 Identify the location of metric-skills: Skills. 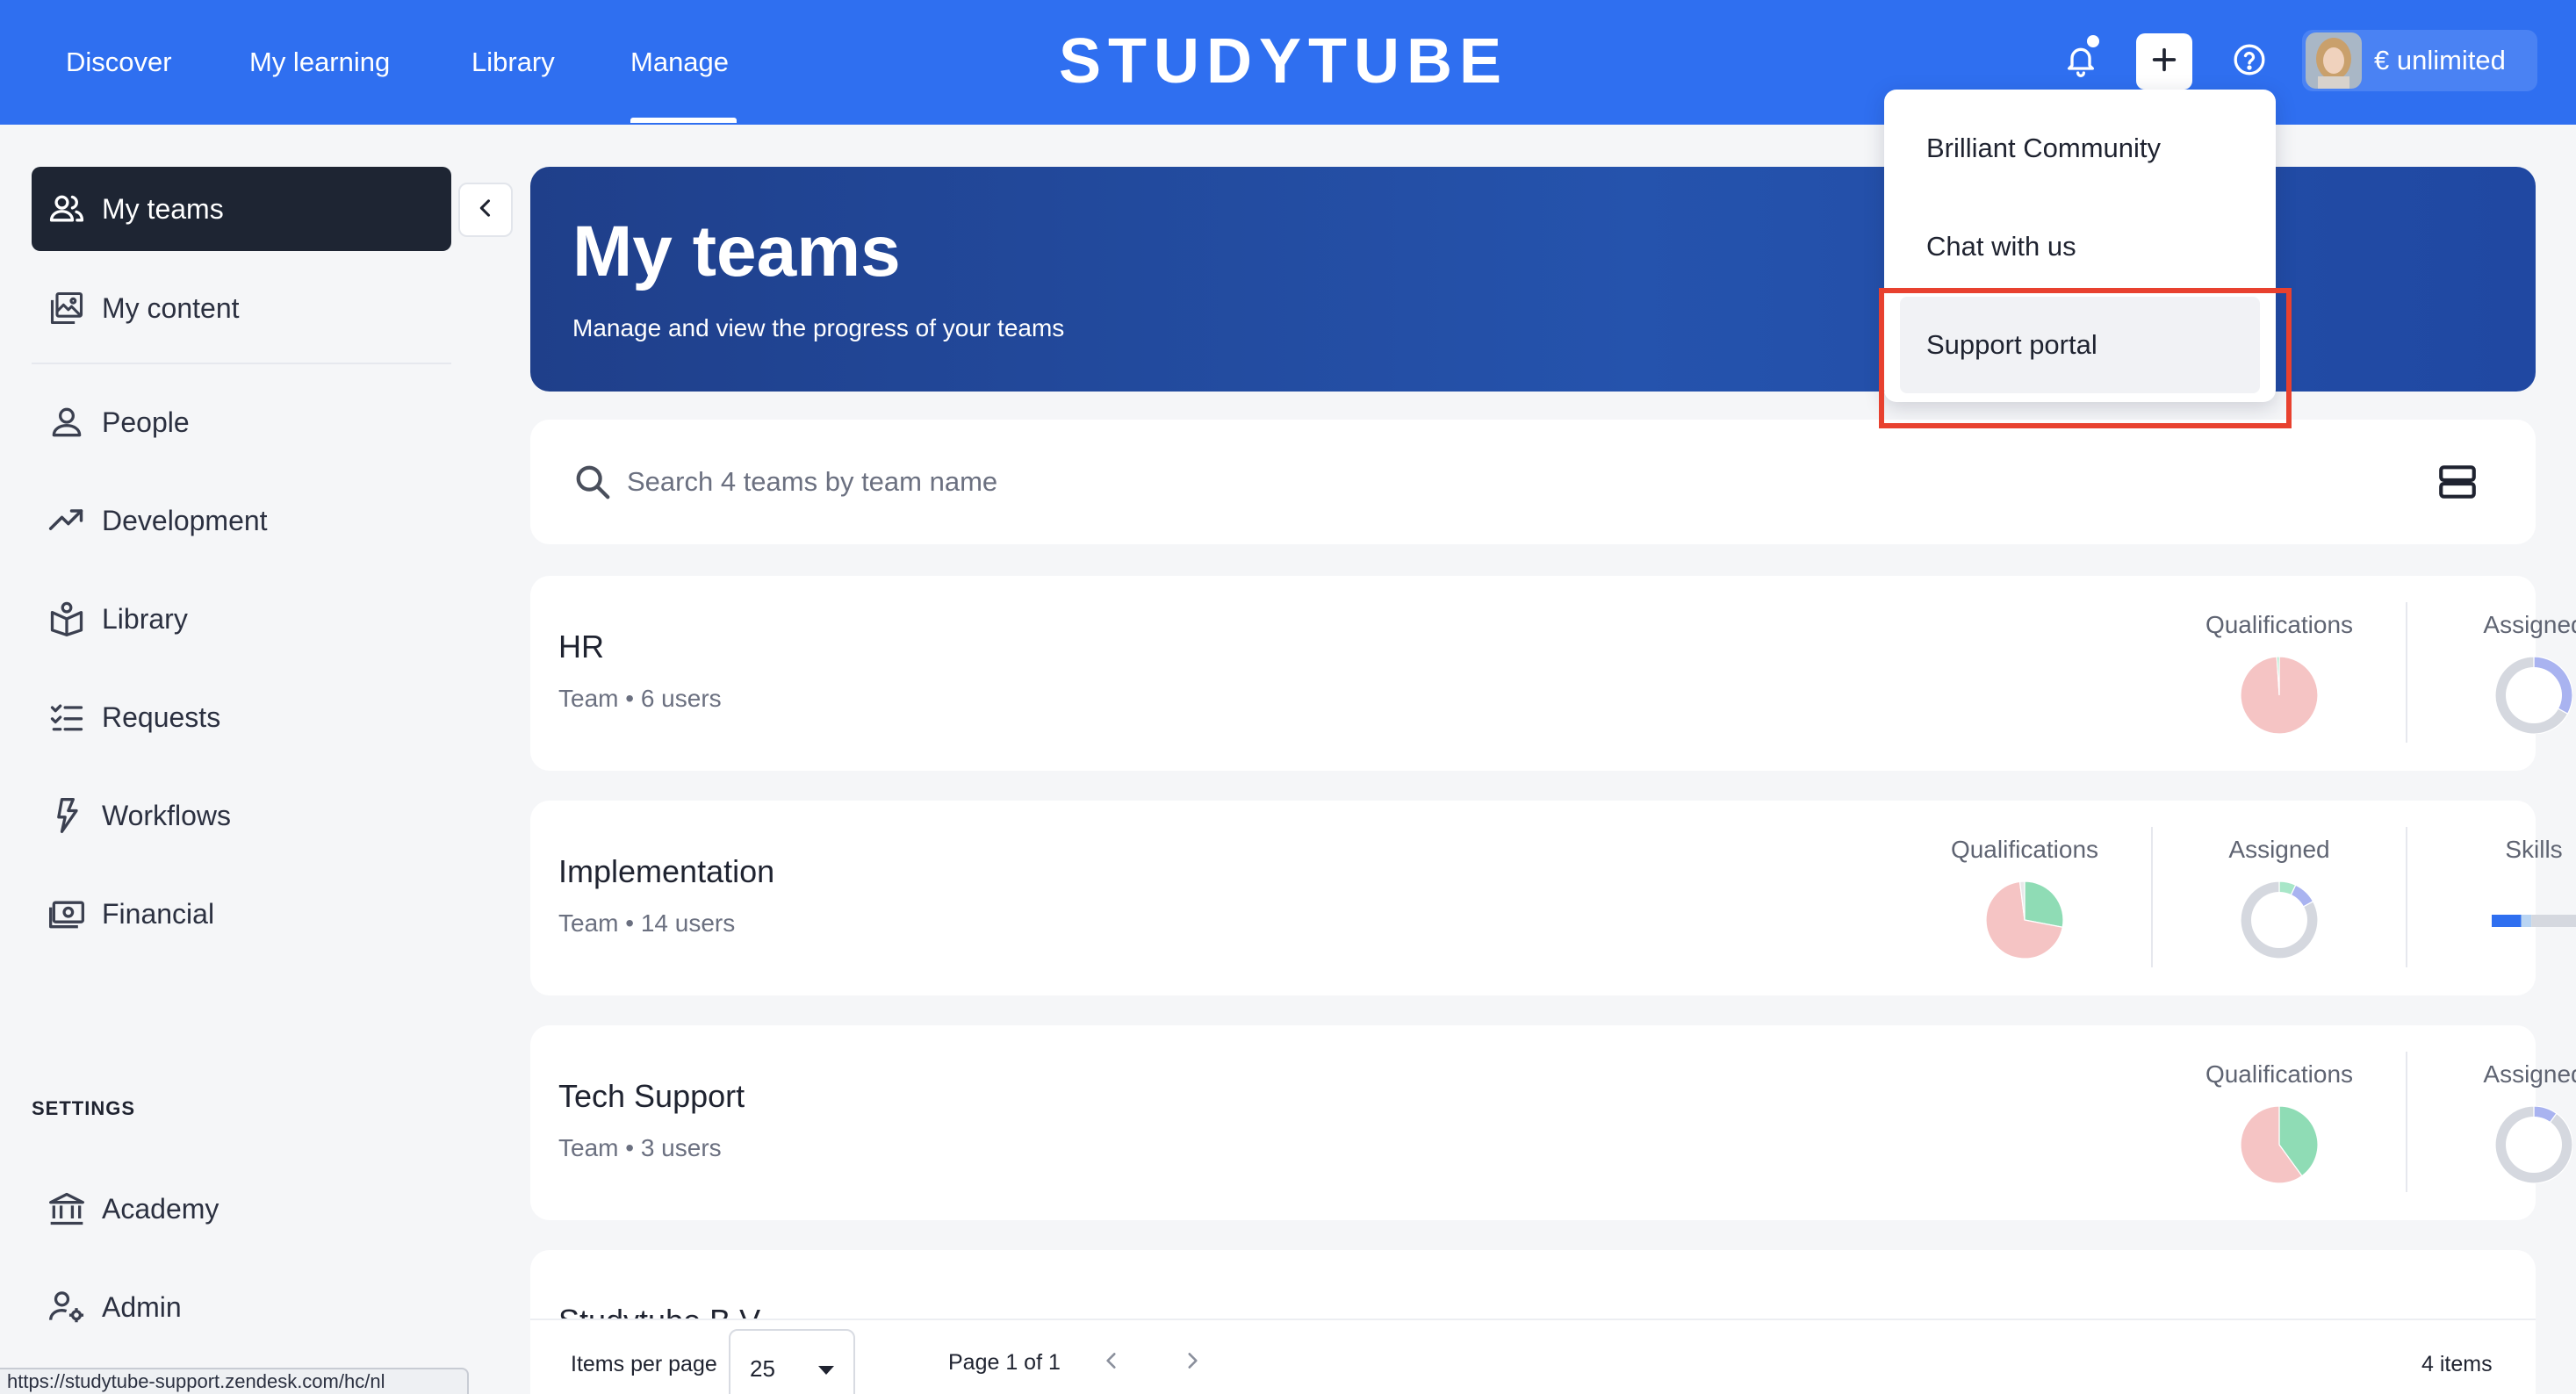
(2491, 899).